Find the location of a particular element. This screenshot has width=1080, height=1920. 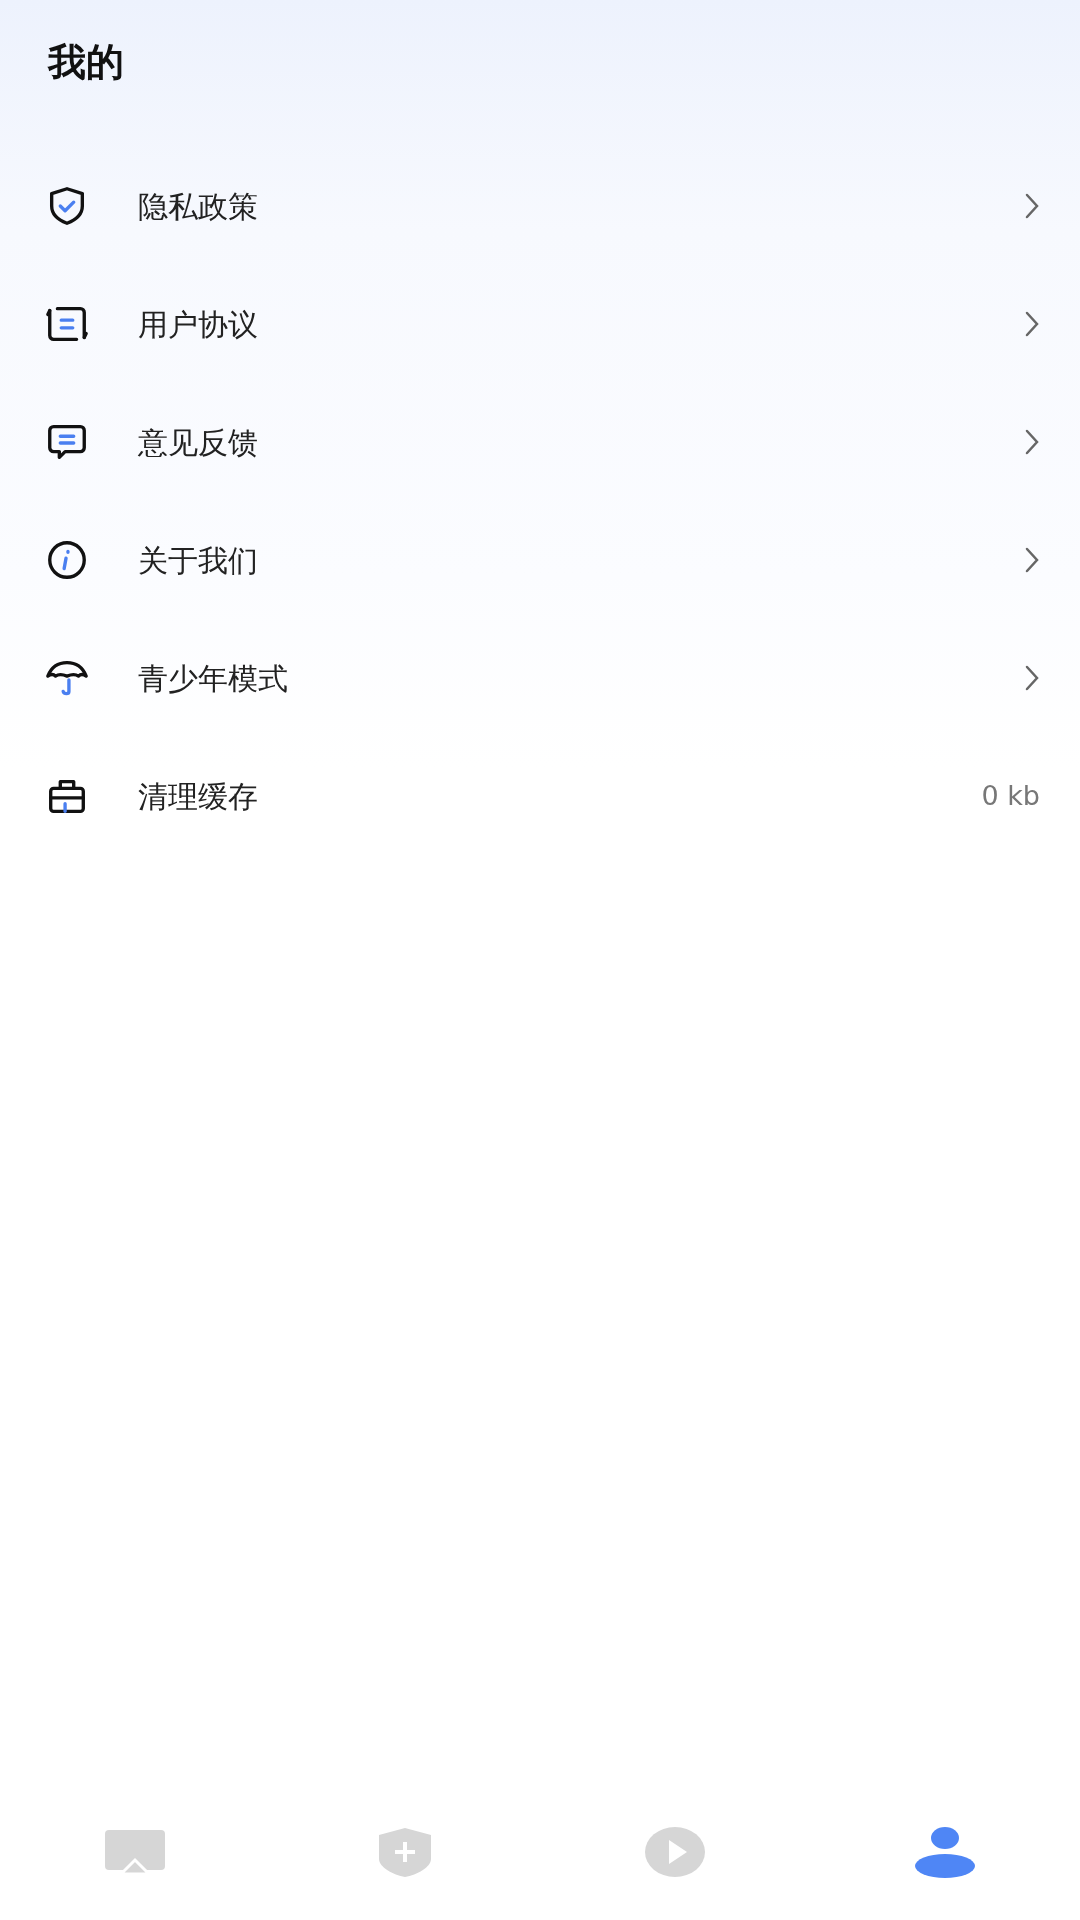

menu-label: 隐私政策 is located at coordinates (198, 206).